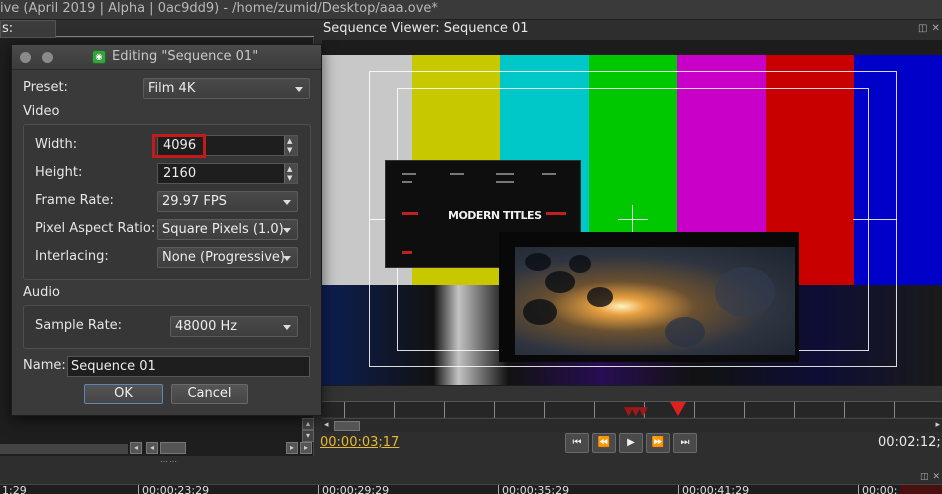  I want to click on video-section-title: Video, so click(41, 111).